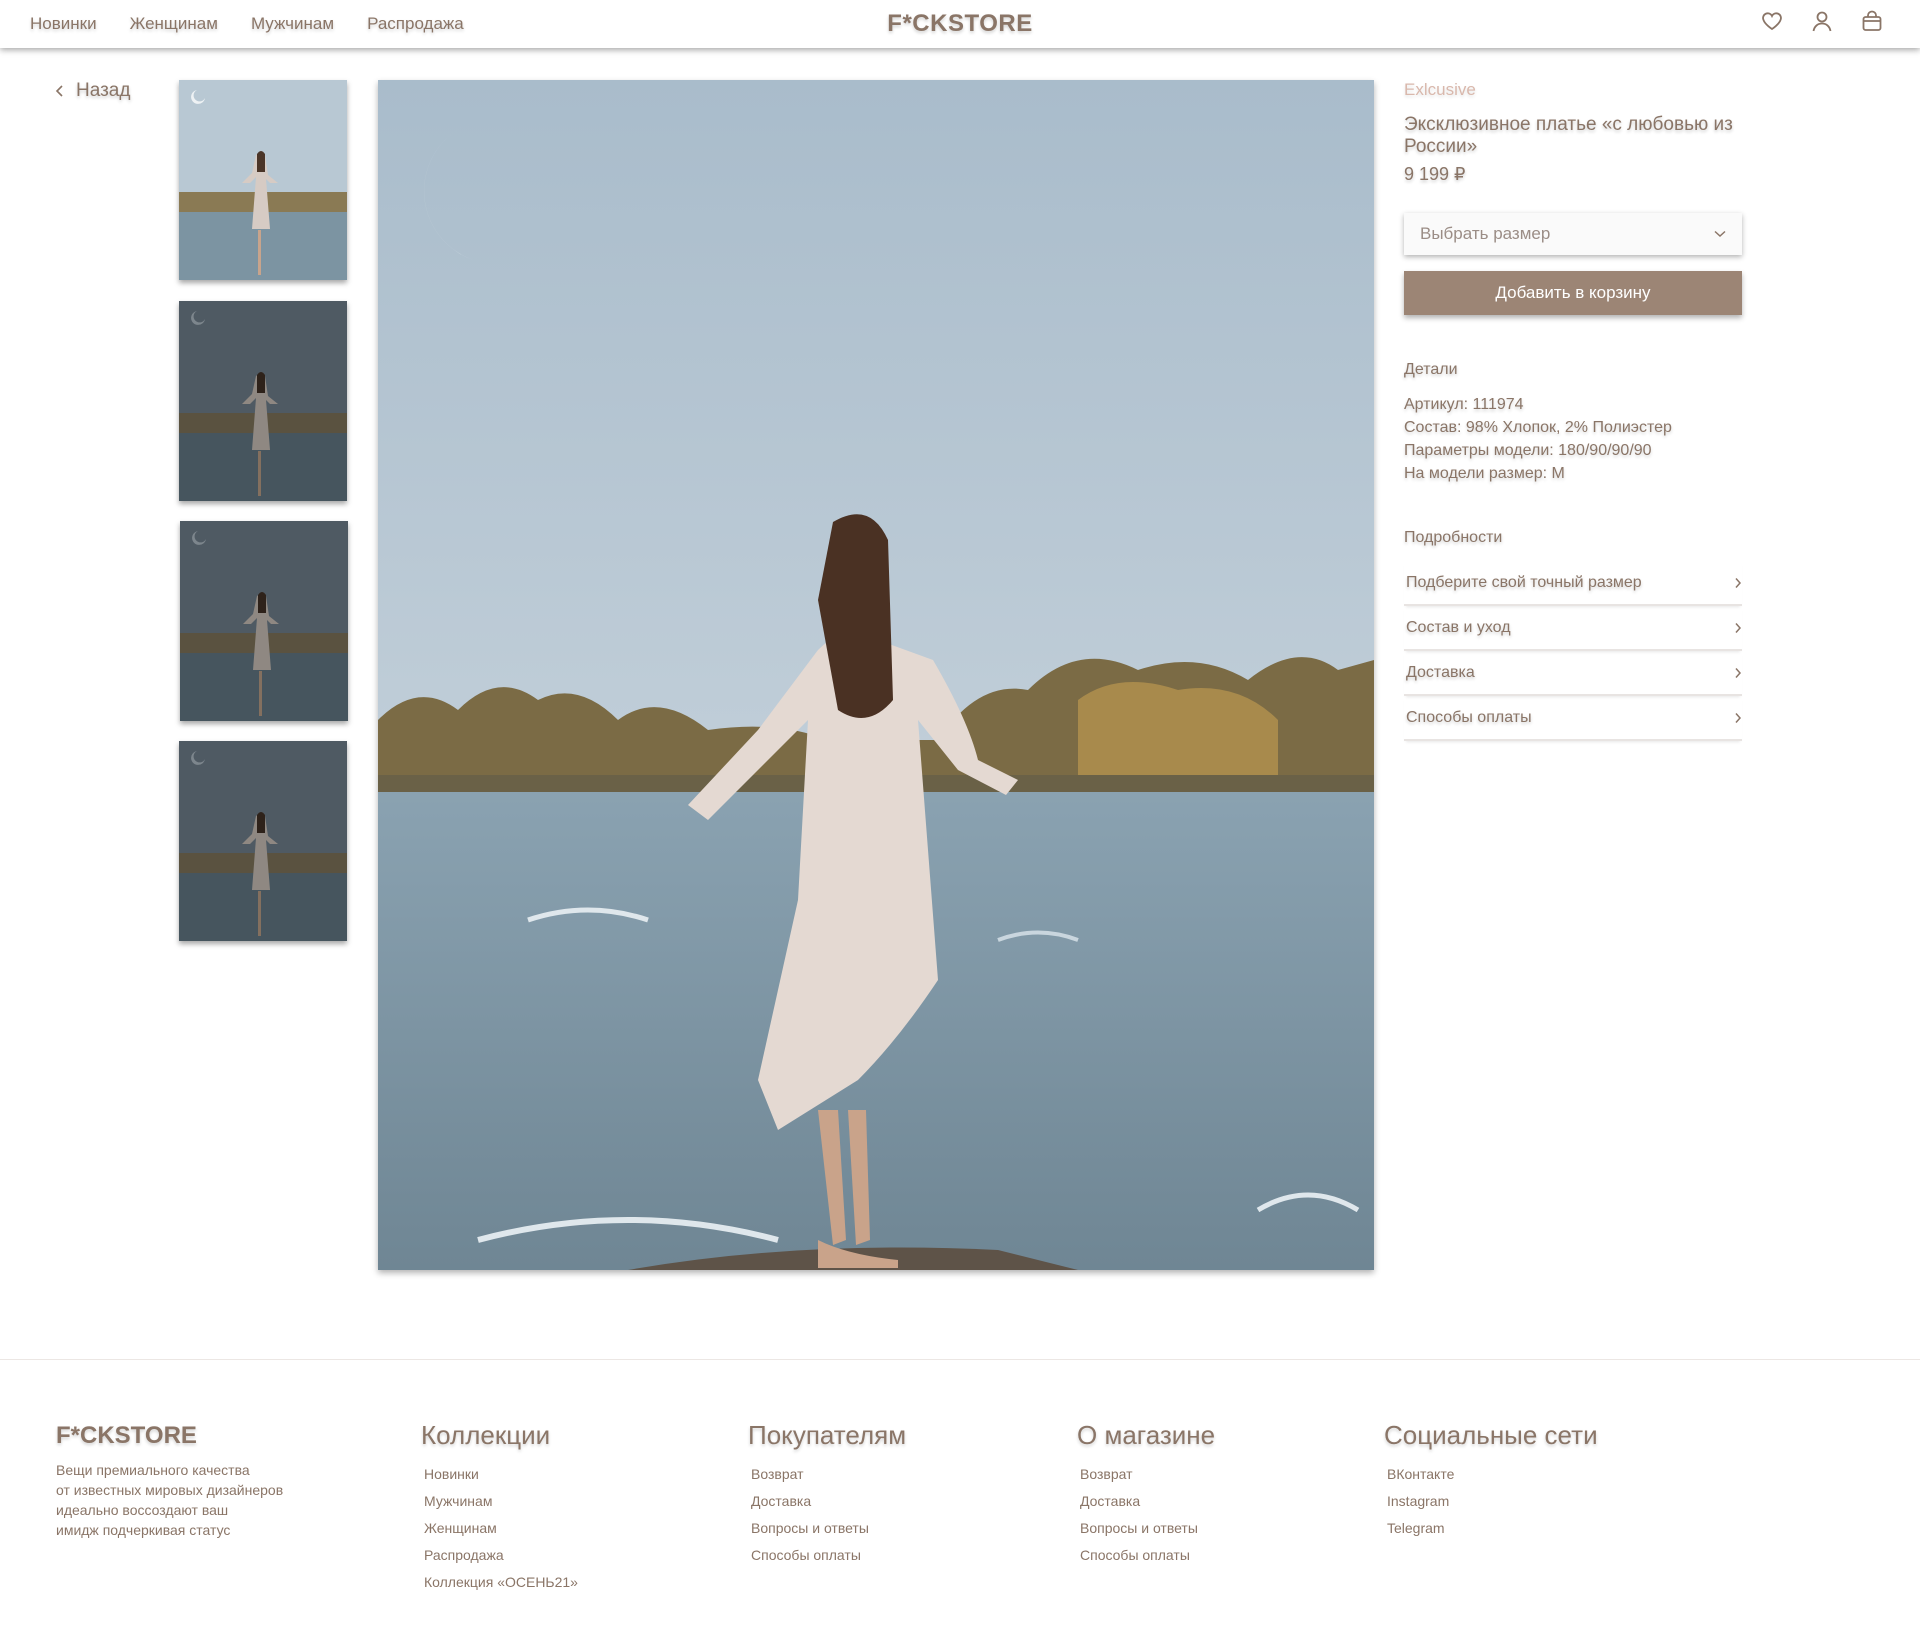  What do you see at coordinates (63, 24) in the screenshot?
I see `nav-new: Новинки` at bounding box center [63, 24].